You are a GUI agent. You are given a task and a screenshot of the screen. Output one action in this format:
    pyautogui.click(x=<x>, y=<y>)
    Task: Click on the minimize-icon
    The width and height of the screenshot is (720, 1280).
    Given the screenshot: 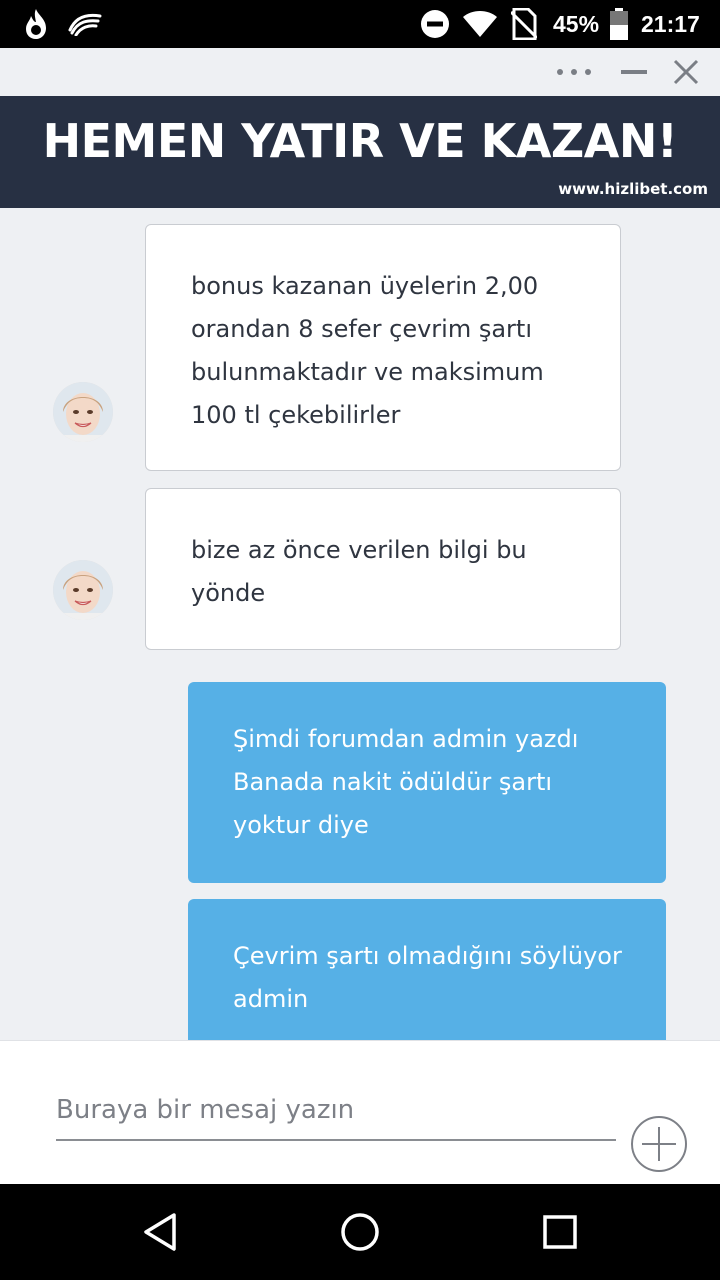 What is the action you would take?
    pyautogui.click(x=634, y=72)
    